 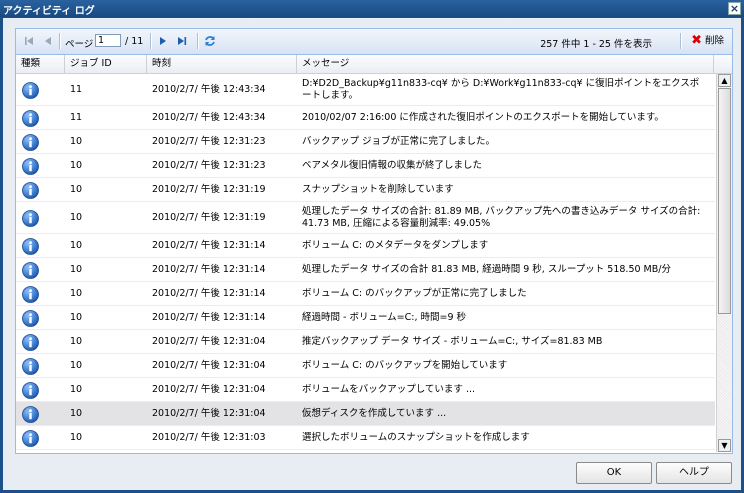 I want to click on table-row: 10 2010/2/7/ 午後 12:31:19 スナップショットを削除しています, so click(x=365, y=190).